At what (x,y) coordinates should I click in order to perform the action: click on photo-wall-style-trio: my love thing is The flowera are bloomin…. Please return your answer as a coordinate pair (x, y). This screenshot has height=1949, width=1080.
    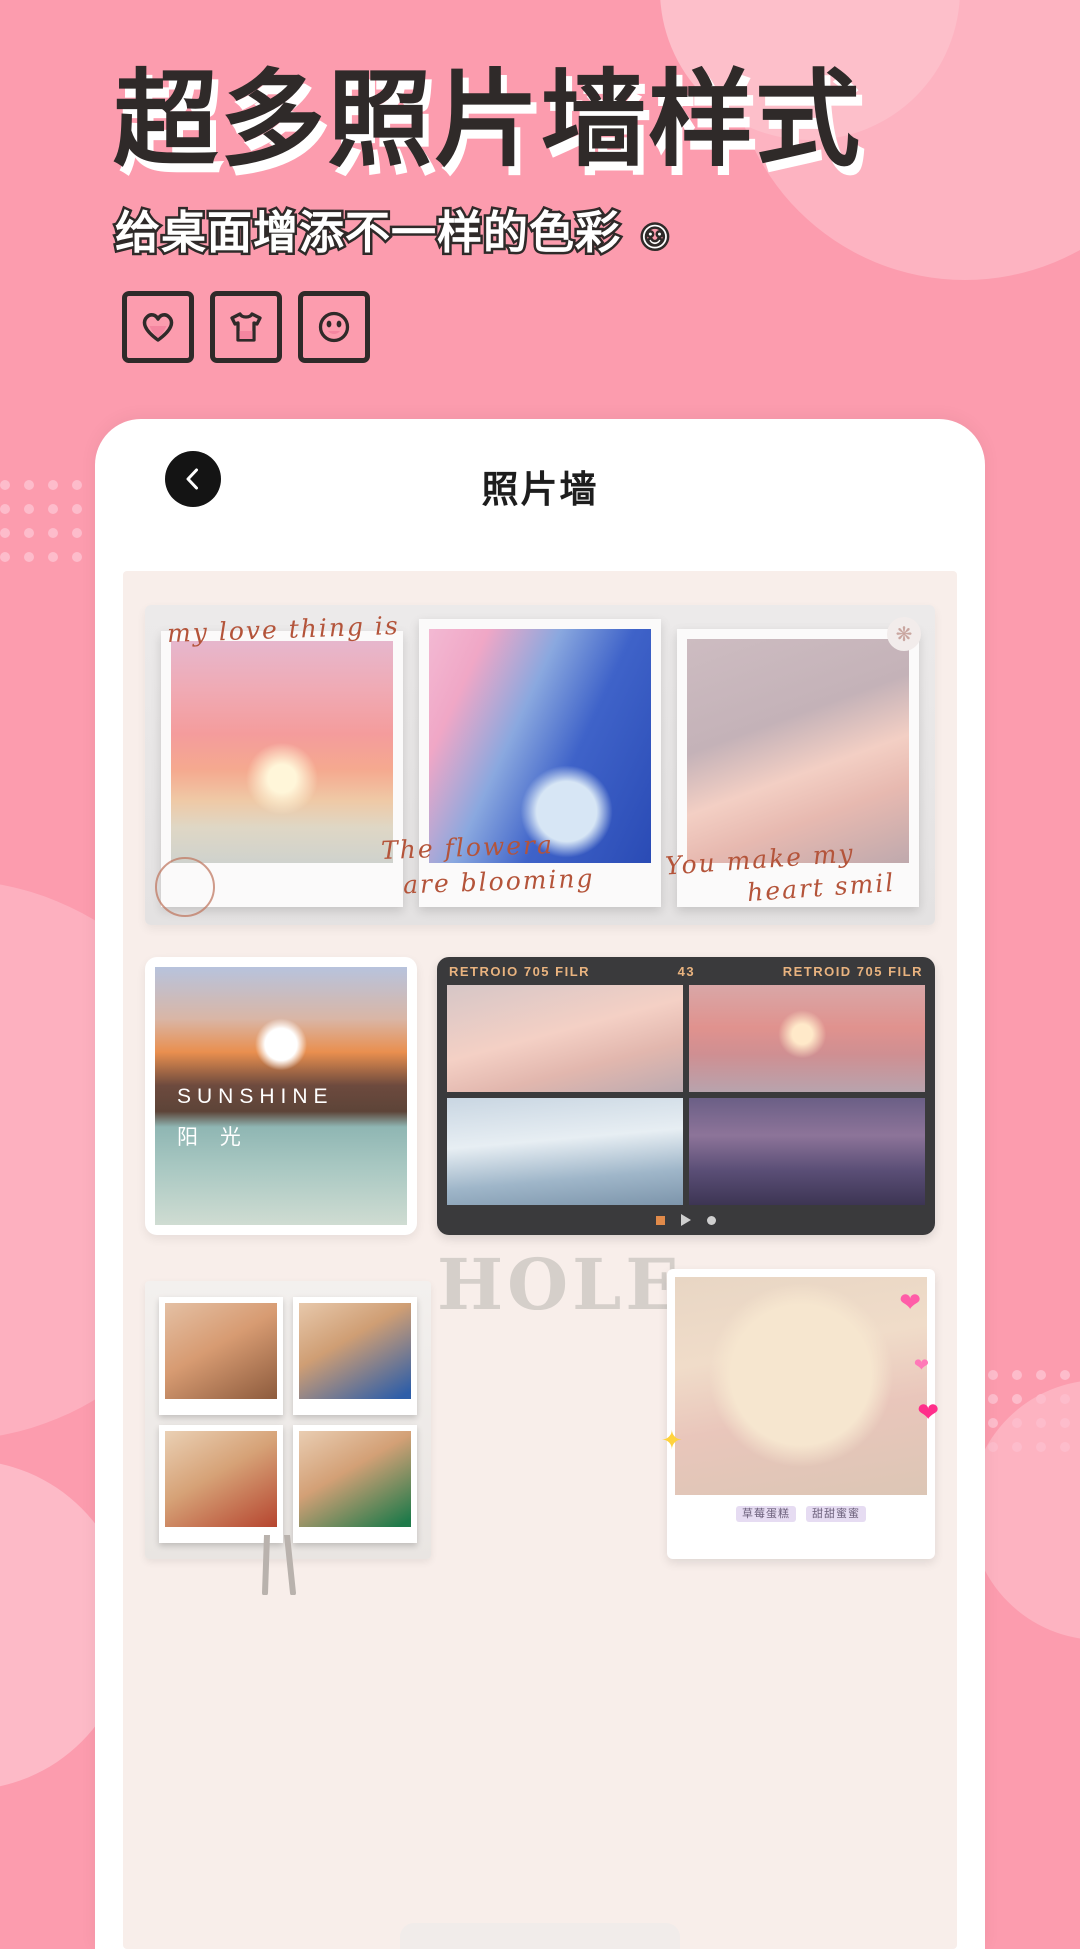
    Looking at the image, I should click on (540, 765).